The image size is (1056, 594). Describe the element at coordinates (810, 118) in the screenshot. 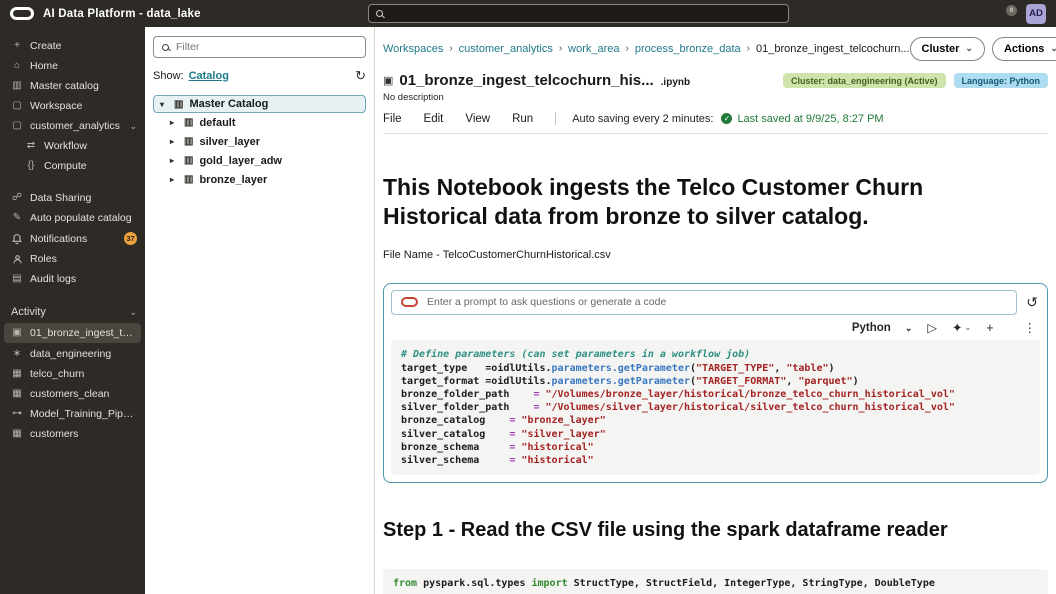

I see `last-saved-text: Last saved at 9/9/25, 8:27 PM` at that location.